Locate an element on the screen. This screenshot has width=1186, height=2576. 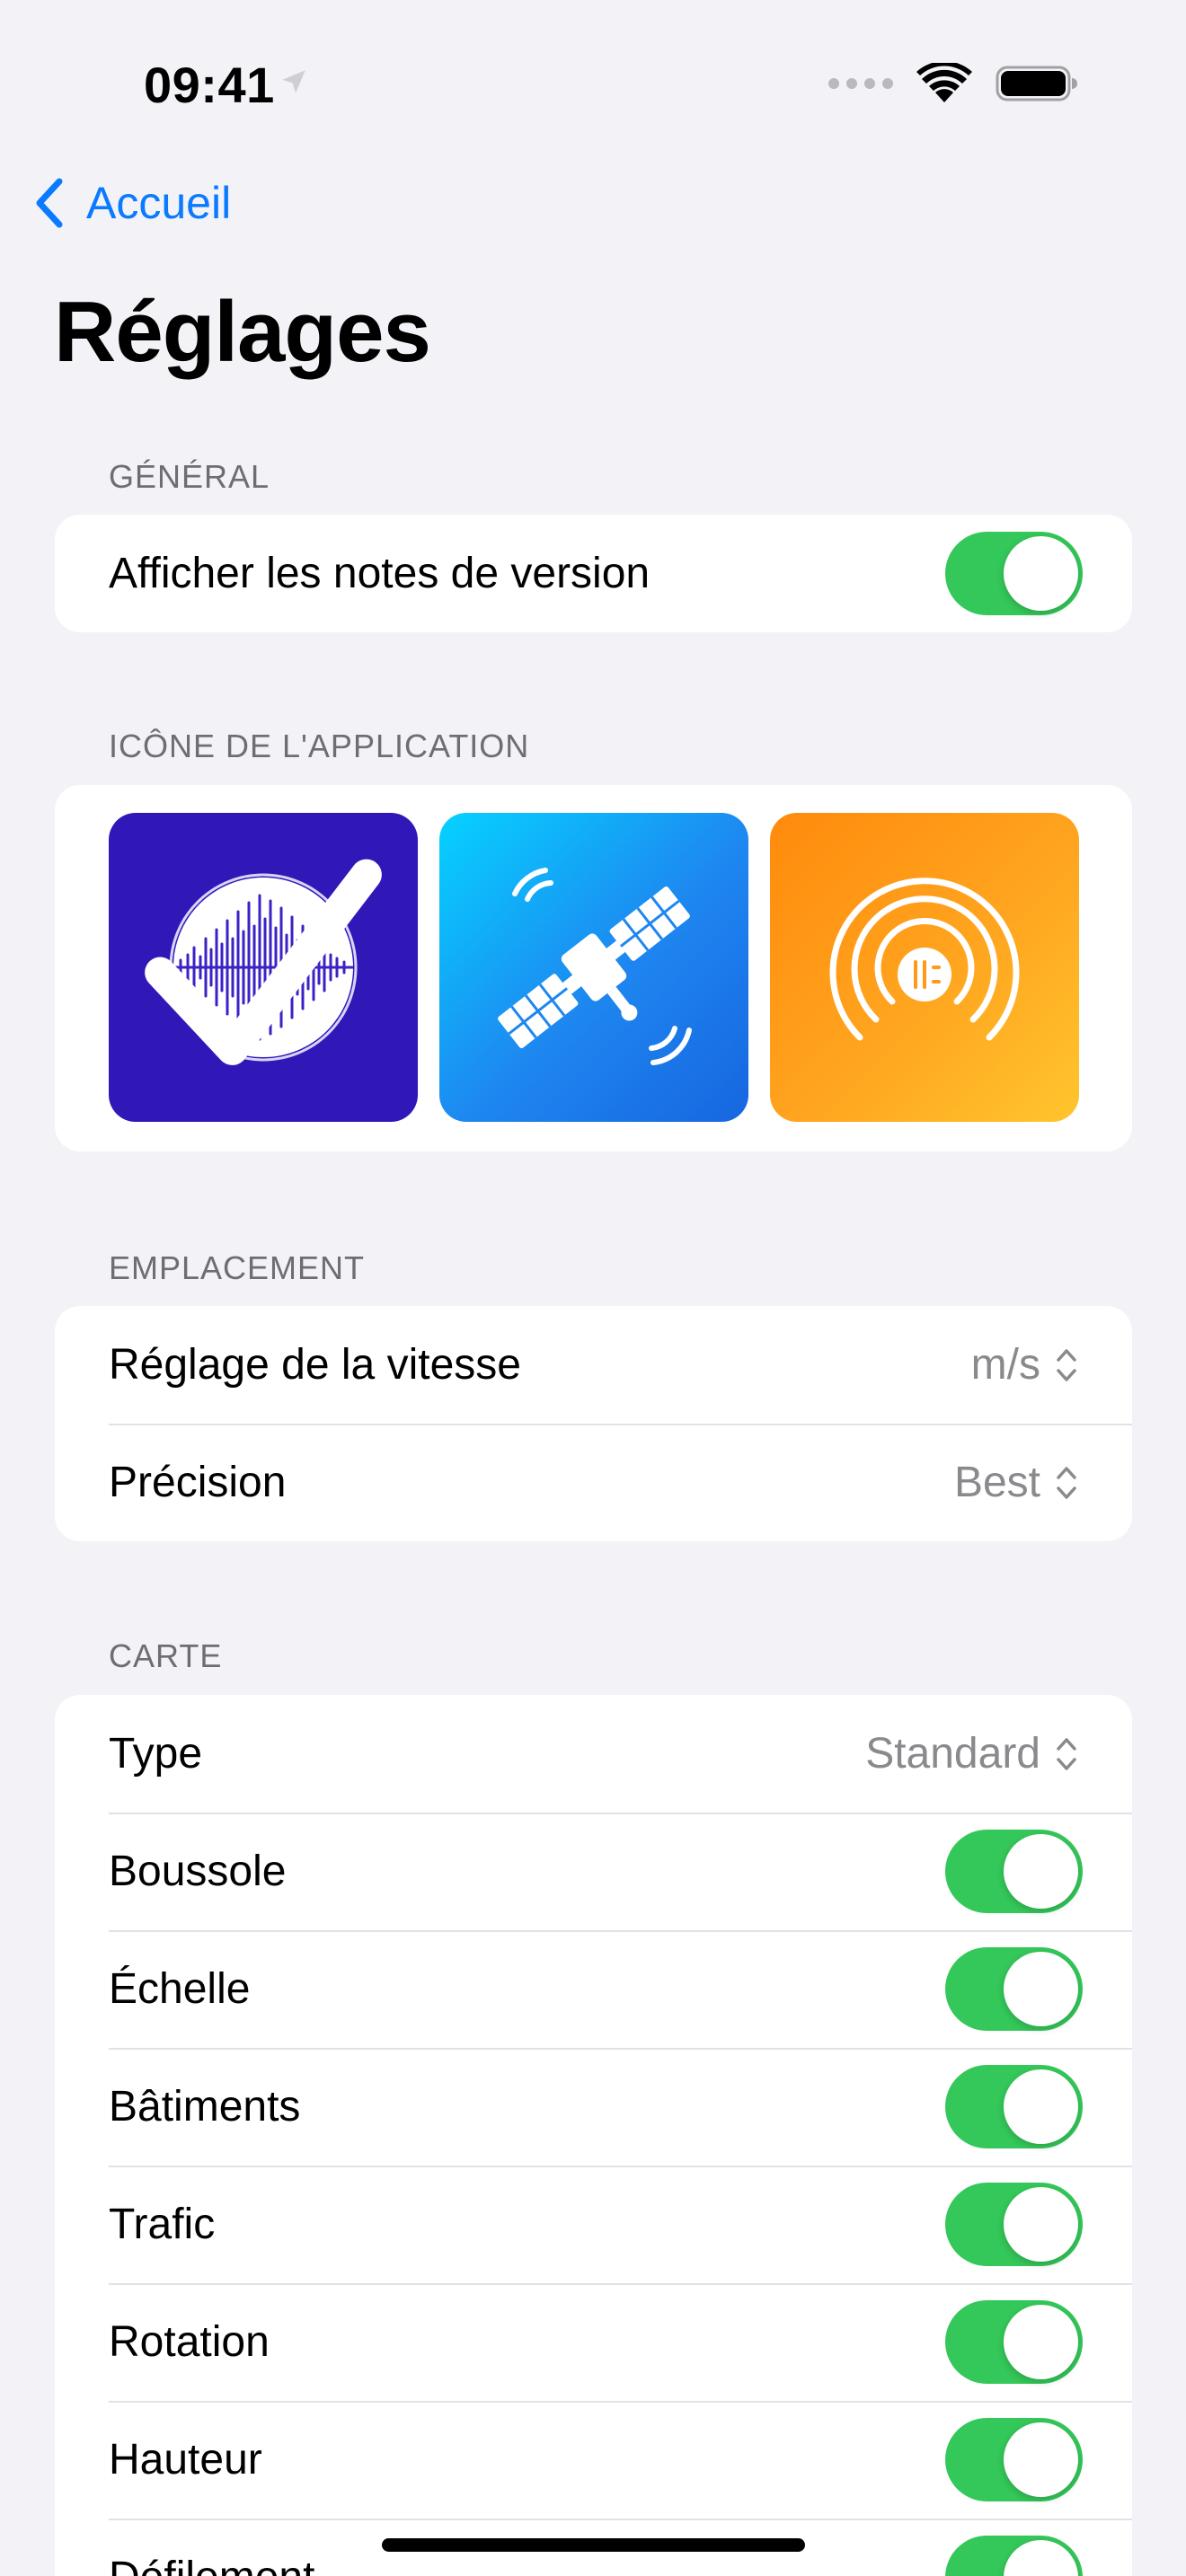
speed-unit-label: Réglage de la vitesse is located at coordinates (315, 1365).